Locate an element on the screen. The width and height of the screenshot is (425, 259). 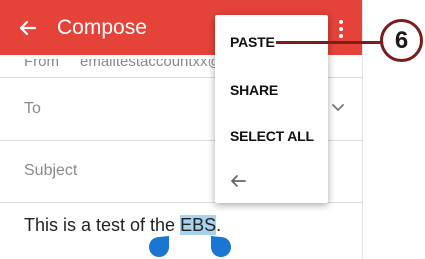
body-text: This is a test of the EBS. is located at coordinates (122, 225).